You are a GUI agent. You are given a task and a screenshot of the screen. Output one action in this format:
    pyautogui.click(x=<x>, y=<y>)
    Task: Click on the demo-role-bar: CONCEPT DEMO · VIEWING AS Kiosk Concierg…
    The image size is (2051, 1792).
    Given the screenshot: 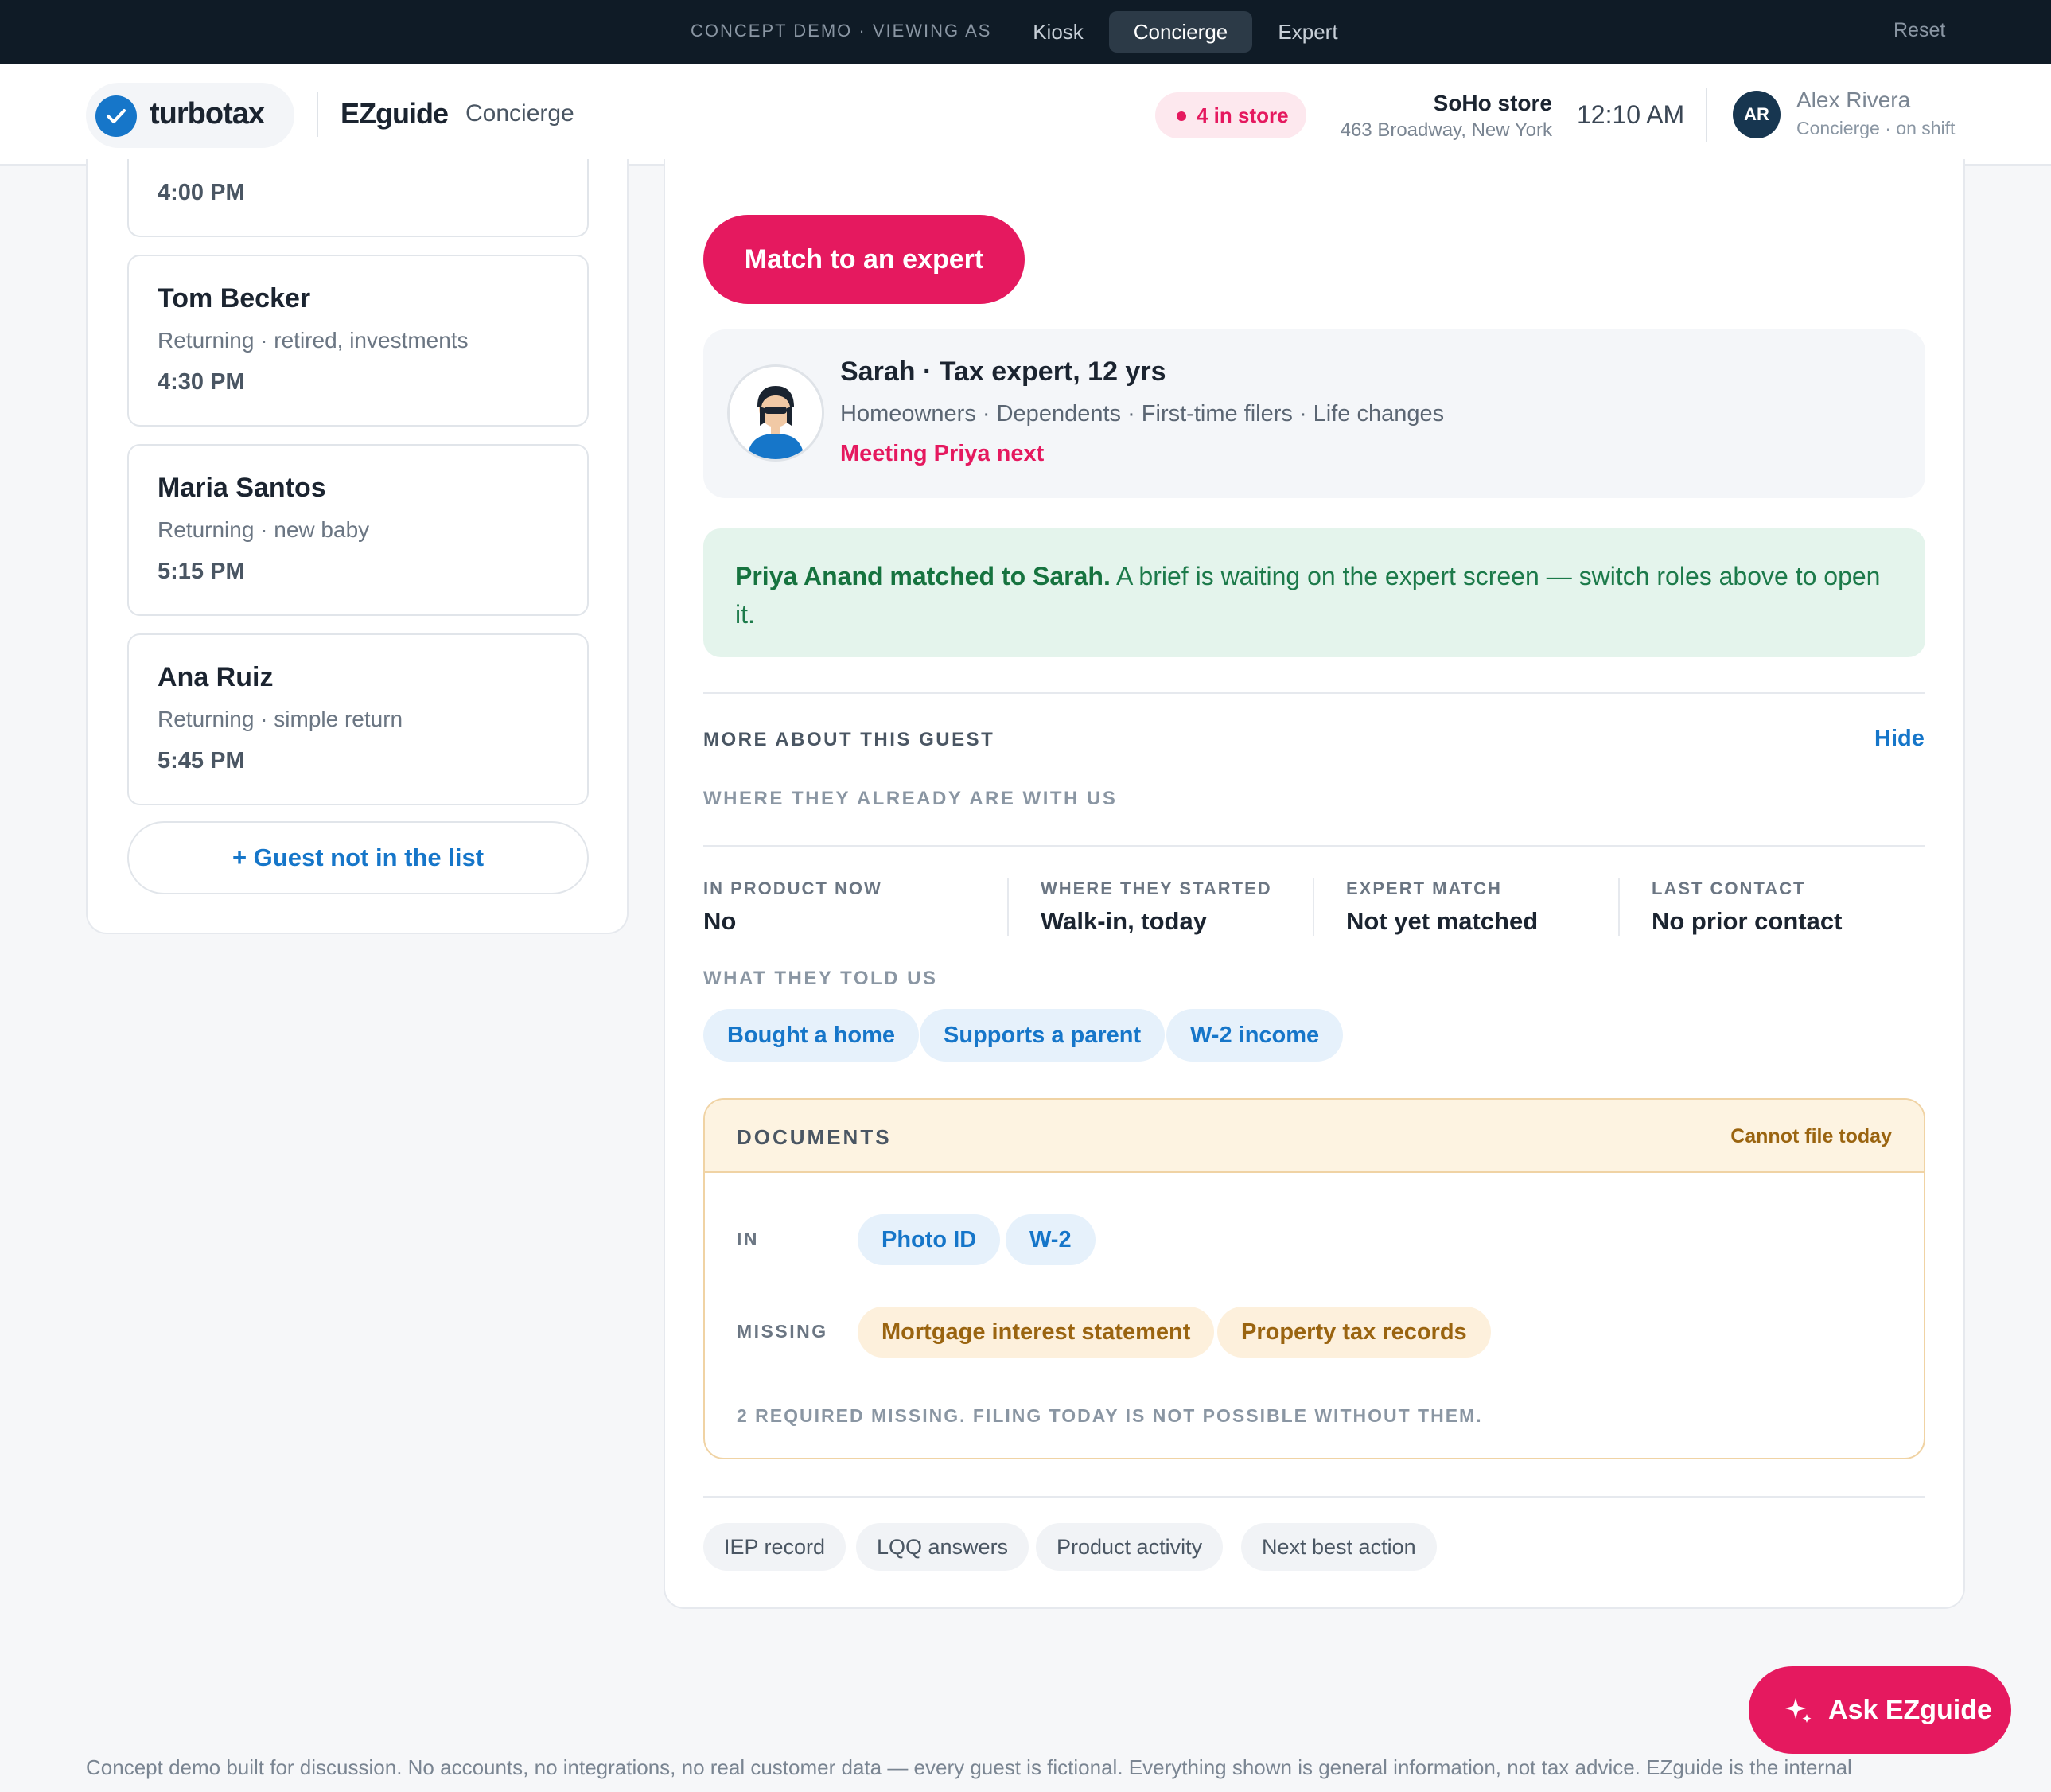 What is the action you would take?
    pyautogui.click(x=1025, y=32)
    